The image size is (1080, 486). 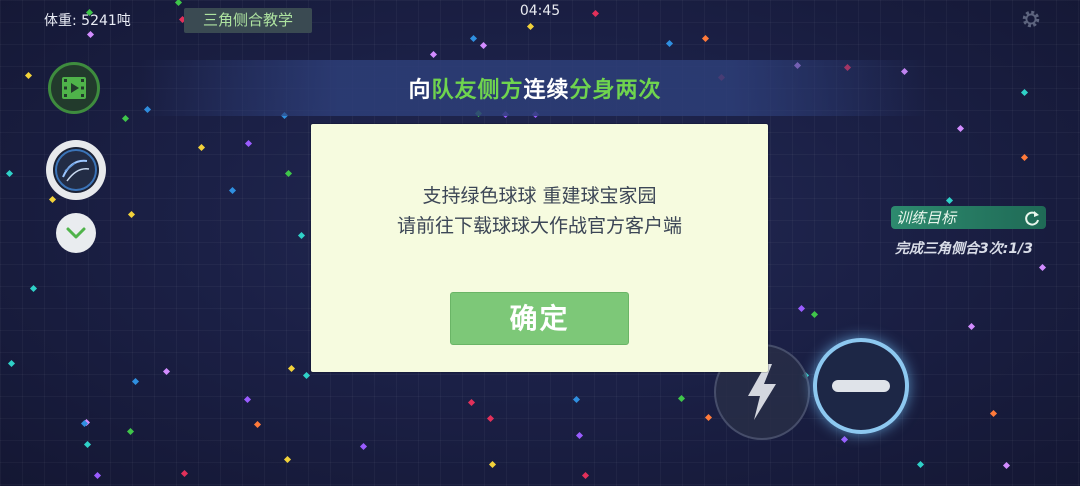 I want to click on instruction-segment-highlight: 队友侧方, so click(x=477, y=90).